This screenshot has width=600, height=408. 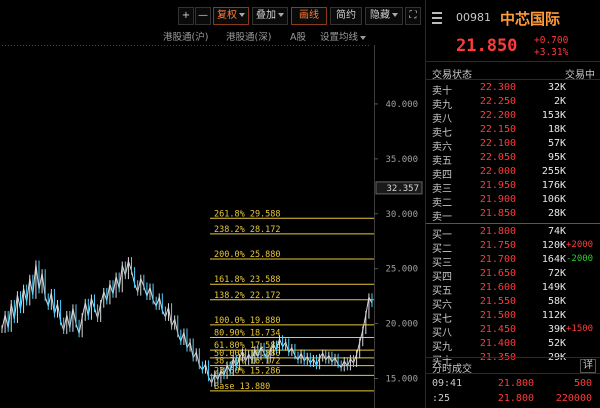 What do you see at coordinates (513, 117) in the screenshot?
I see `orderbook-row: 卖八 22.200 153K` at bounding box center [513, 117].